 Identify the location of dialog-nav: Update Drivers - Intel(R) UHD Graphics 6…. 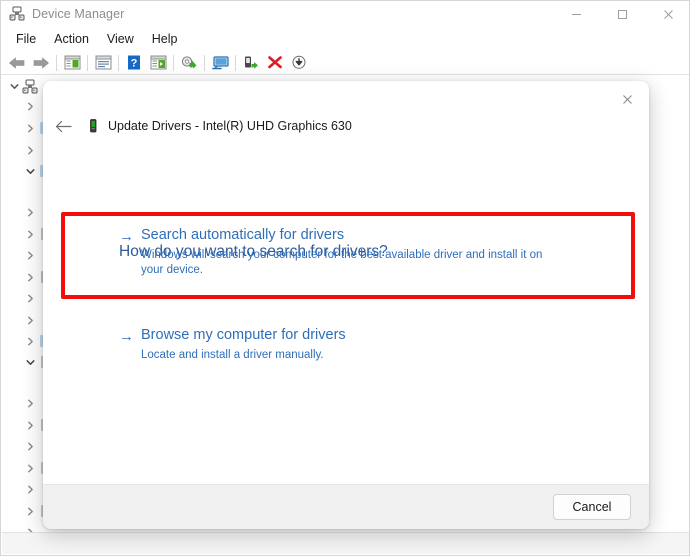
(197, 126).